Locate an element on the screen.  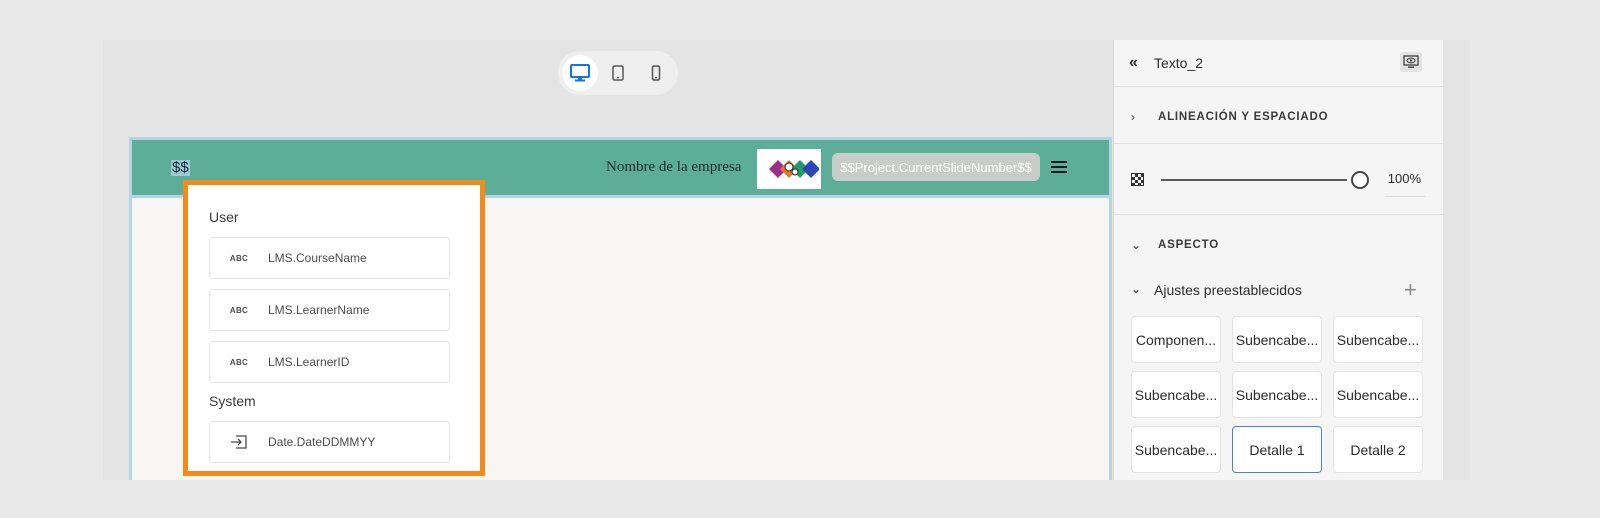
mobile-view-button is located at coordinates (656, 73).